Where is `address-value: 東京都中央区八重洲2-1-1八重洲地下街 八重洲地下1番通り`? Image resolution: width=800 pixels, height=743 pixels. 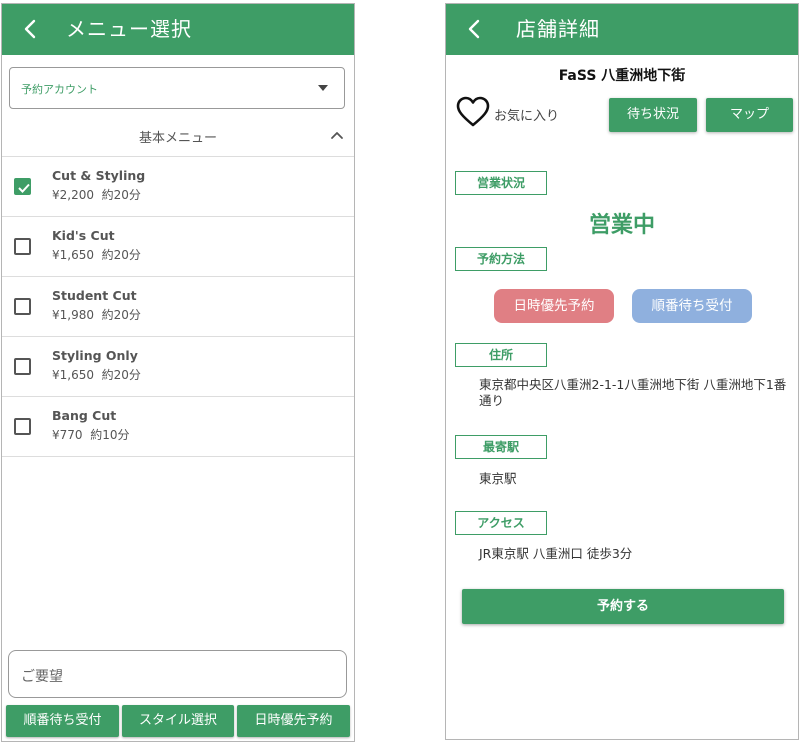
address-value: 東京都中央区八重洲2-1-1八重洲地下街 八重洲地下1番通り is located at coordinates (633, 392).